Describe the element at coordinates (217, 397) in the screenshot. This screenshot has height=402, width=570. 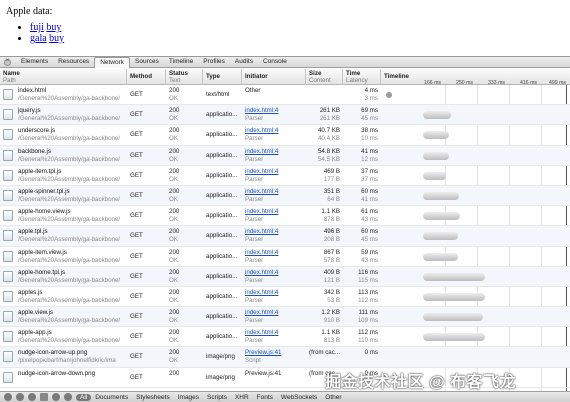
I see `filter-scripts: Scripts` at that location.